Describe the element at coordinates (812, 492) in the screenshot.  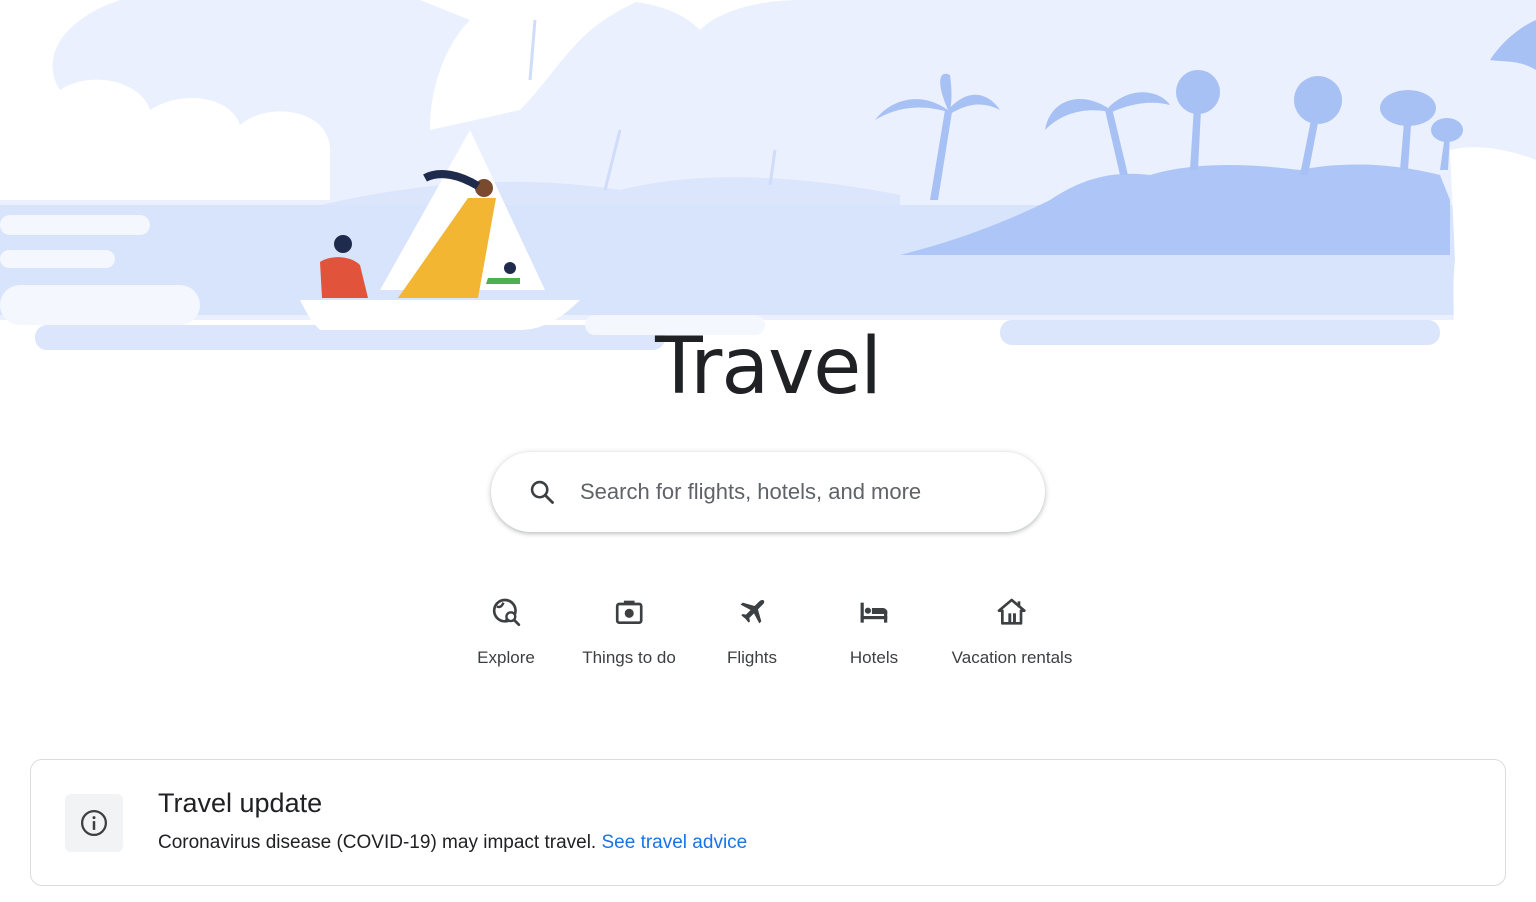
I see `search-input` at that location.